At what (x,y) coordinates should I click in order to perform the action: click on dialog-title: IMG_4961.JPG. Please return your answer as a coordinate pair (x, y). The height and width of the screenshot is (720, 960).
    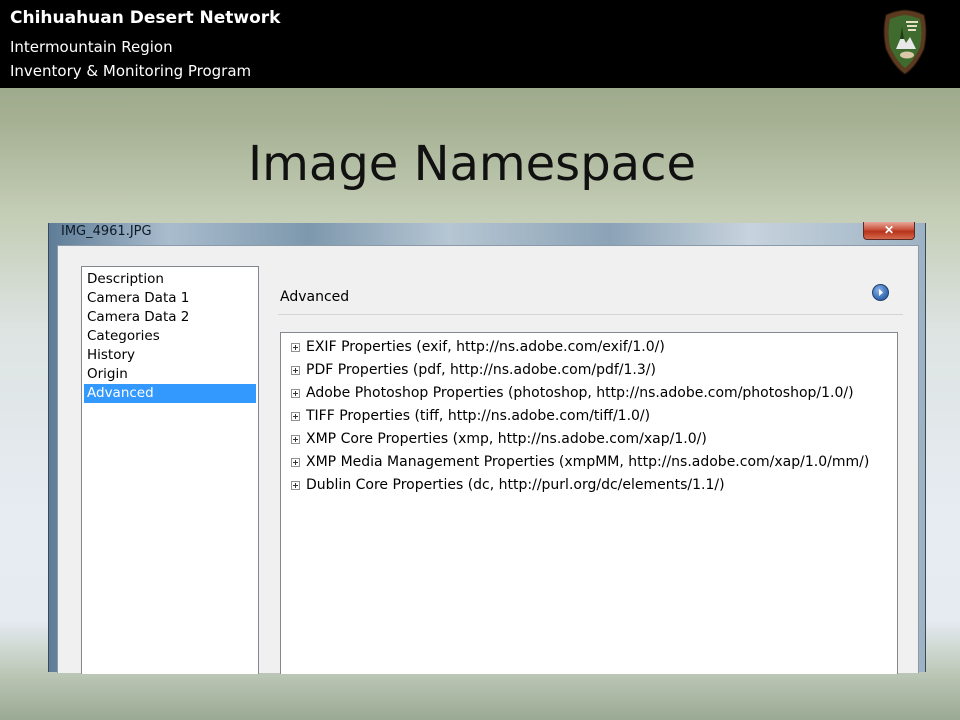
    Looking at the image, I should click on (106, 231).